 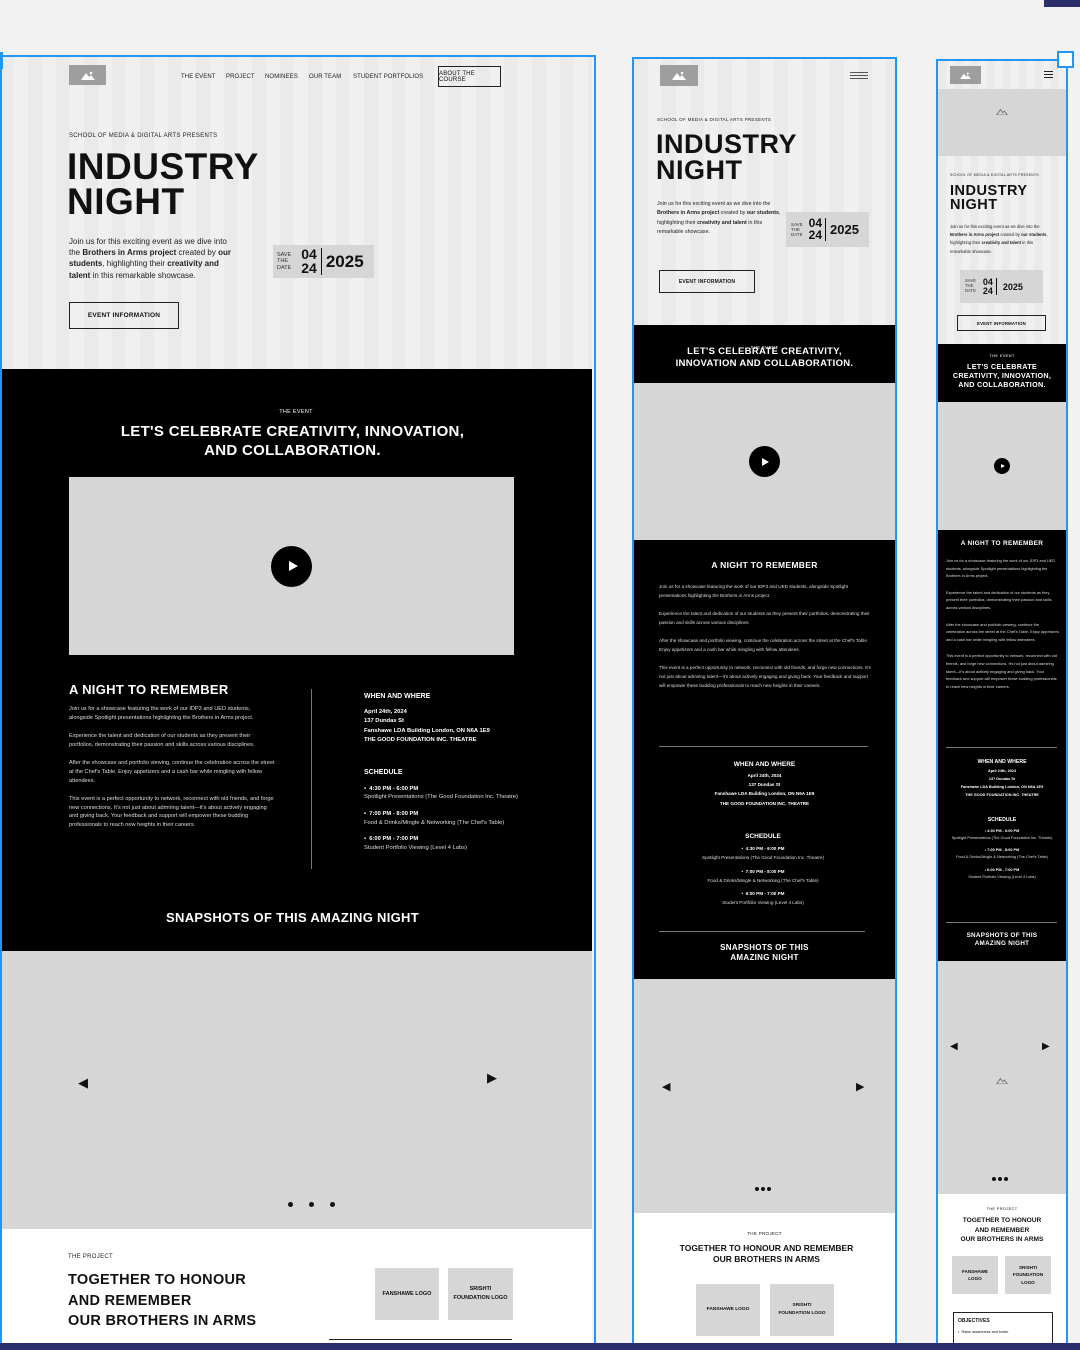 I want to click on nav-item-the-event: THE EVENT, so click(x=198, y=77).